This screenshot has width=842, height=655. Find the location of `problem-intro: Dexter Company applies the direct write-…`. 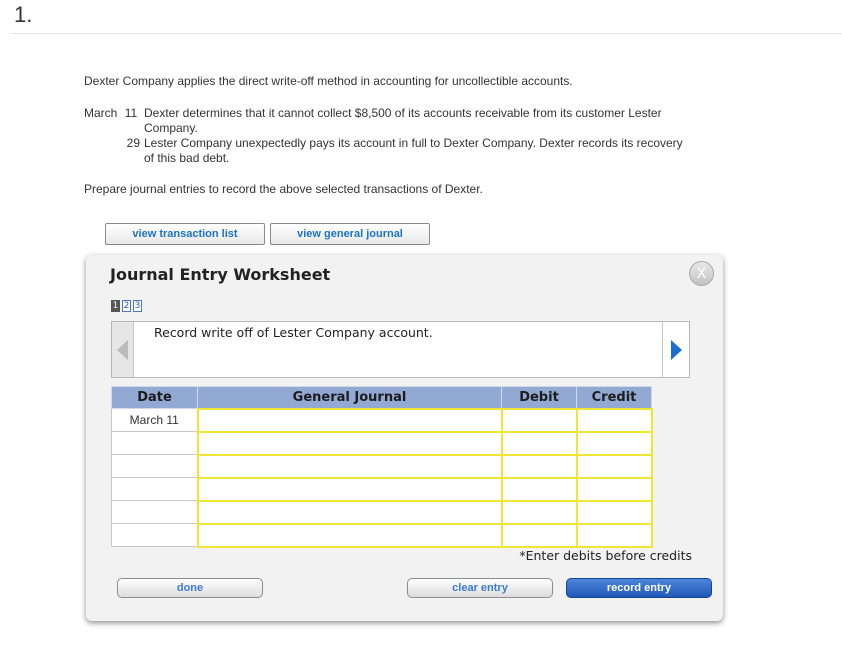

problem-intro: Dexter Company applies the direct write-… is located at coordinates (328, 81).